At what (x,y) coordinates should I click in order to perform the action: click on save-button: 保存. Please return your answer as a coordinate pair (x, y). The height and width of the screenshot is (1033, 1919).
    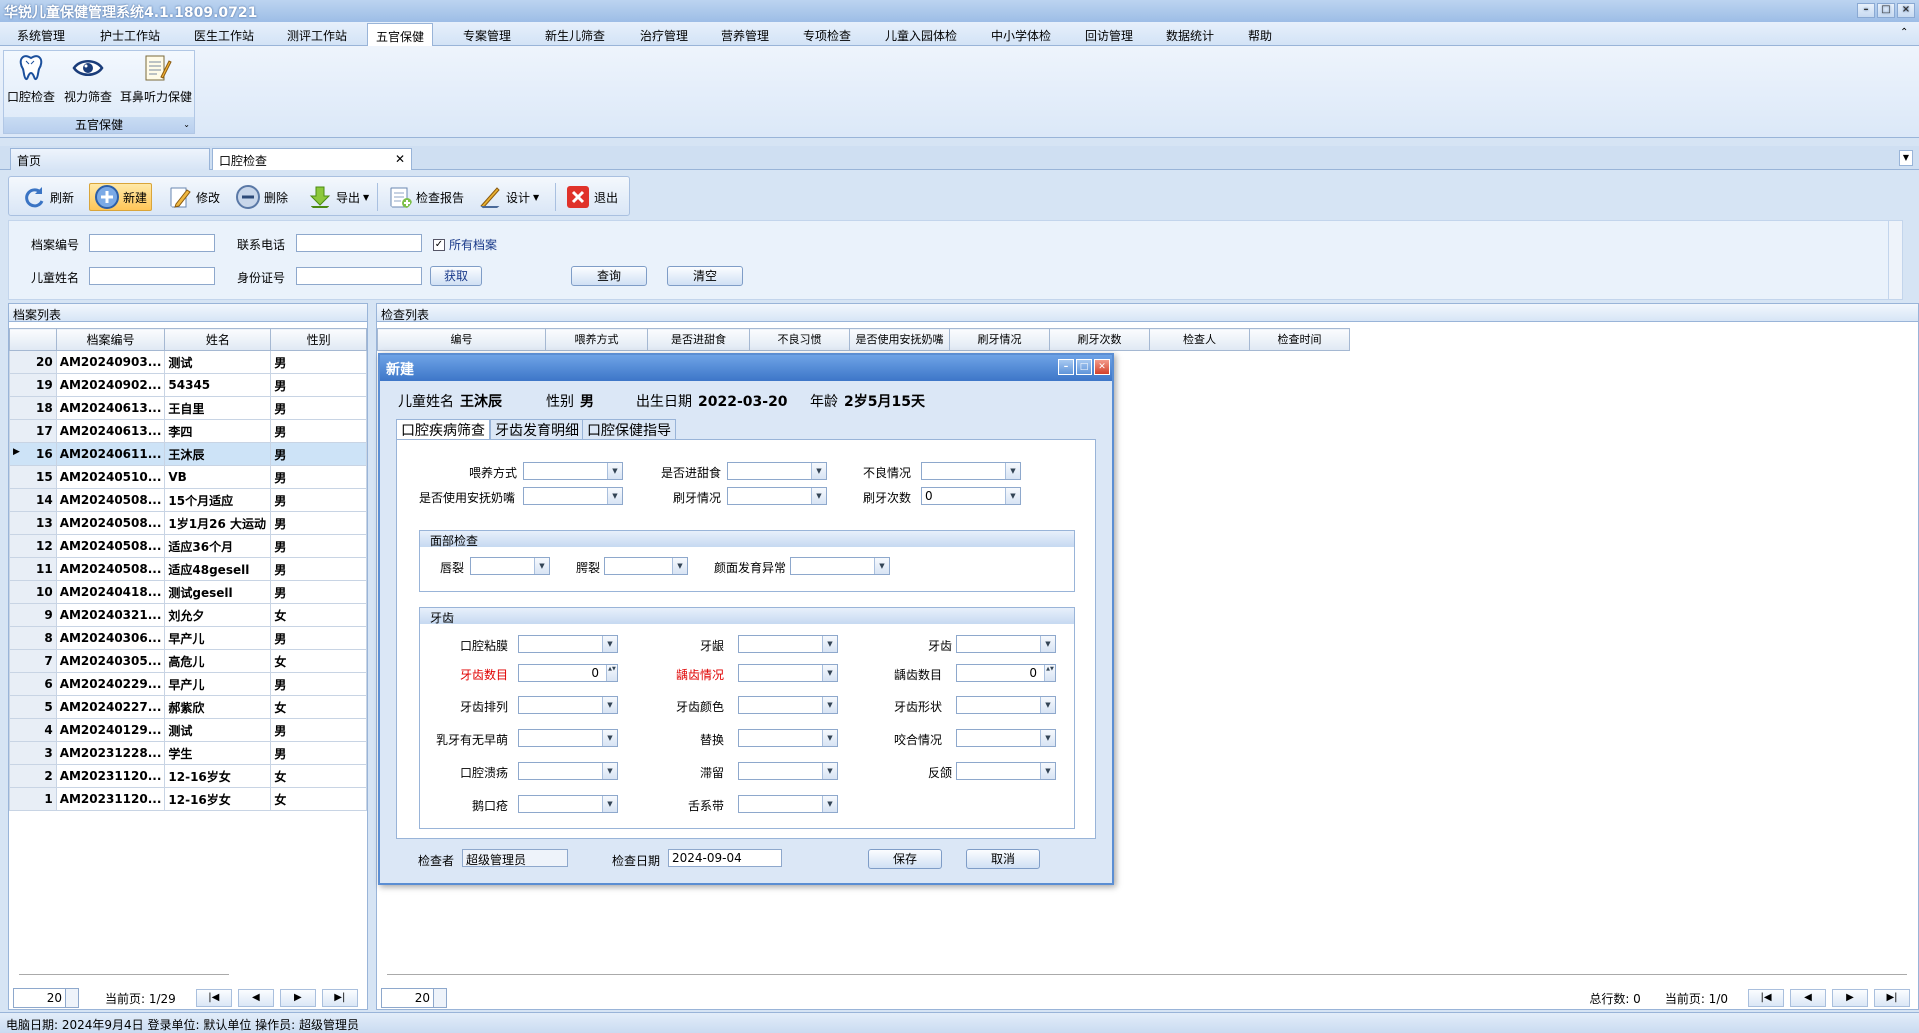
    Looking at the image, I should click on (905, 859).